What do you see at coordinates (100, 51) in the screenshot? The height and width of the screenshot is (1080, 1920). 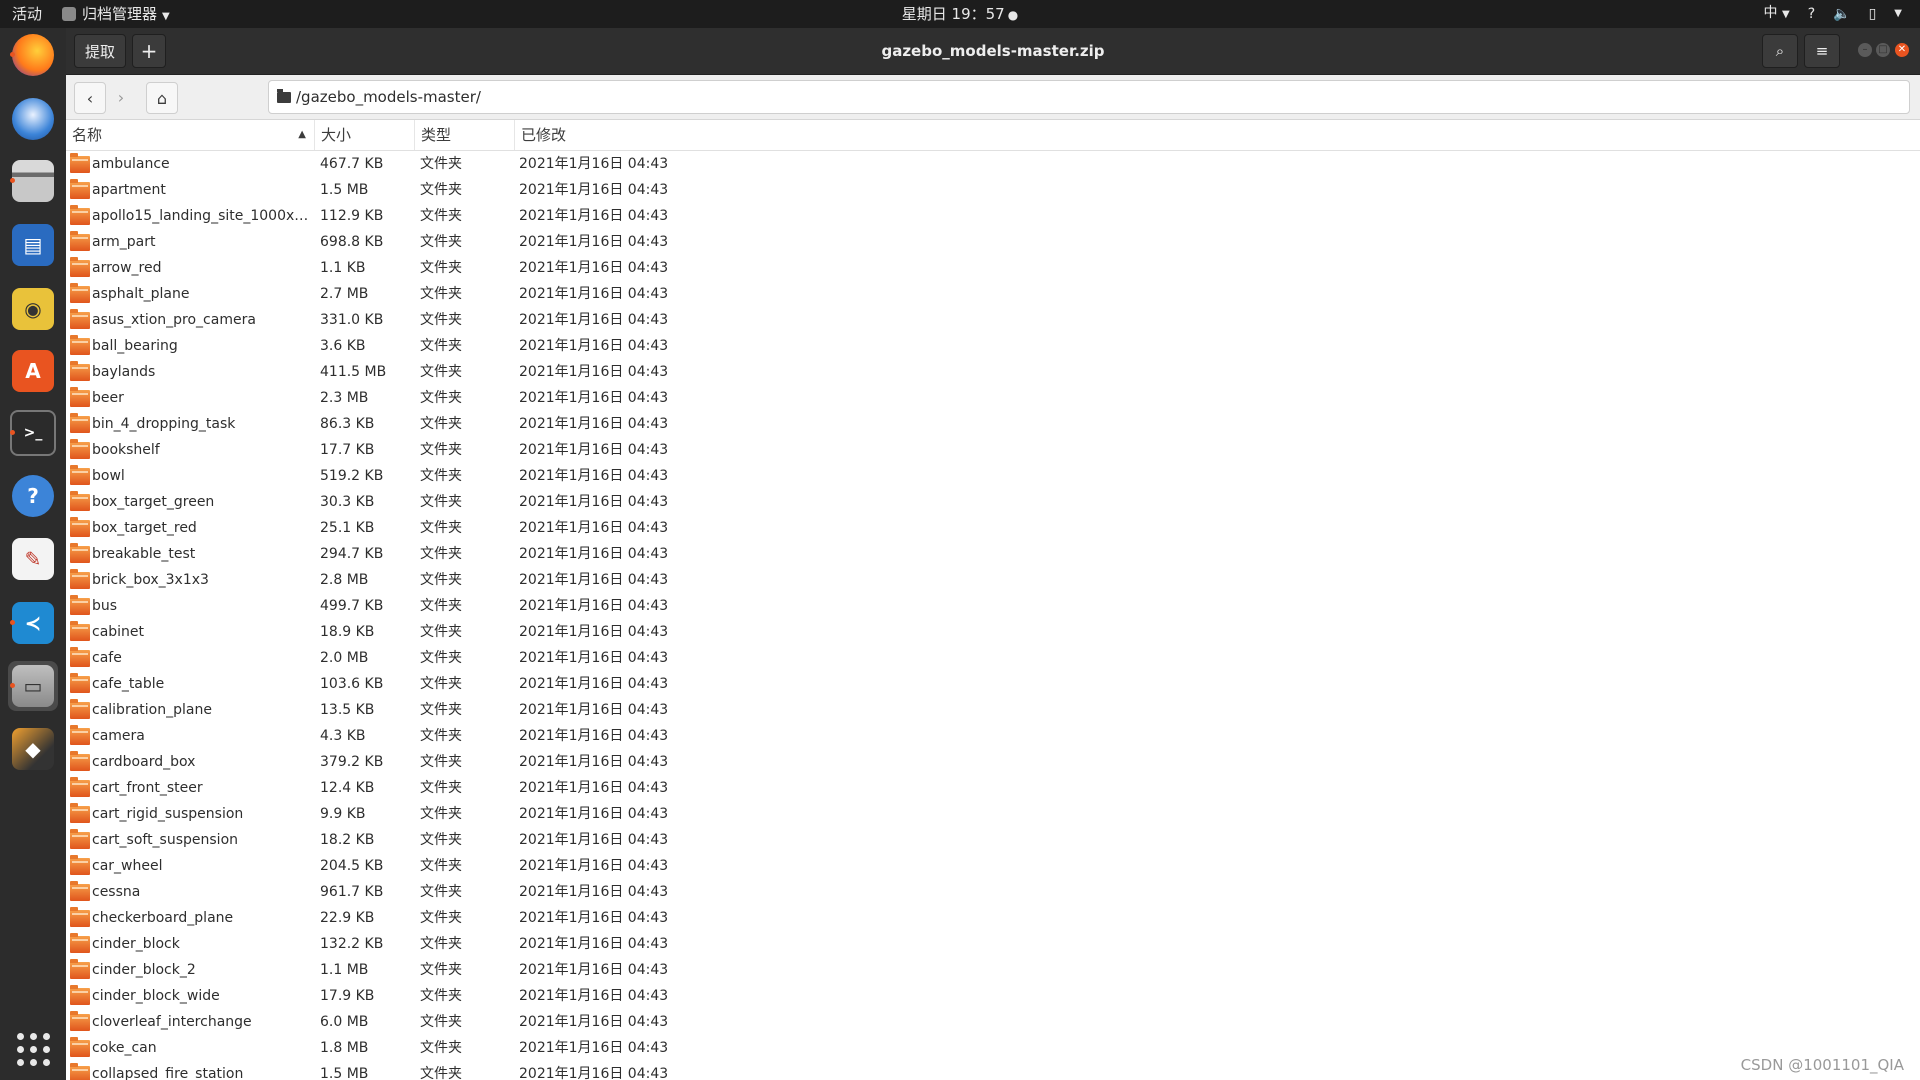 I see `extract-button: 提取` at bounding box center [100, 51].